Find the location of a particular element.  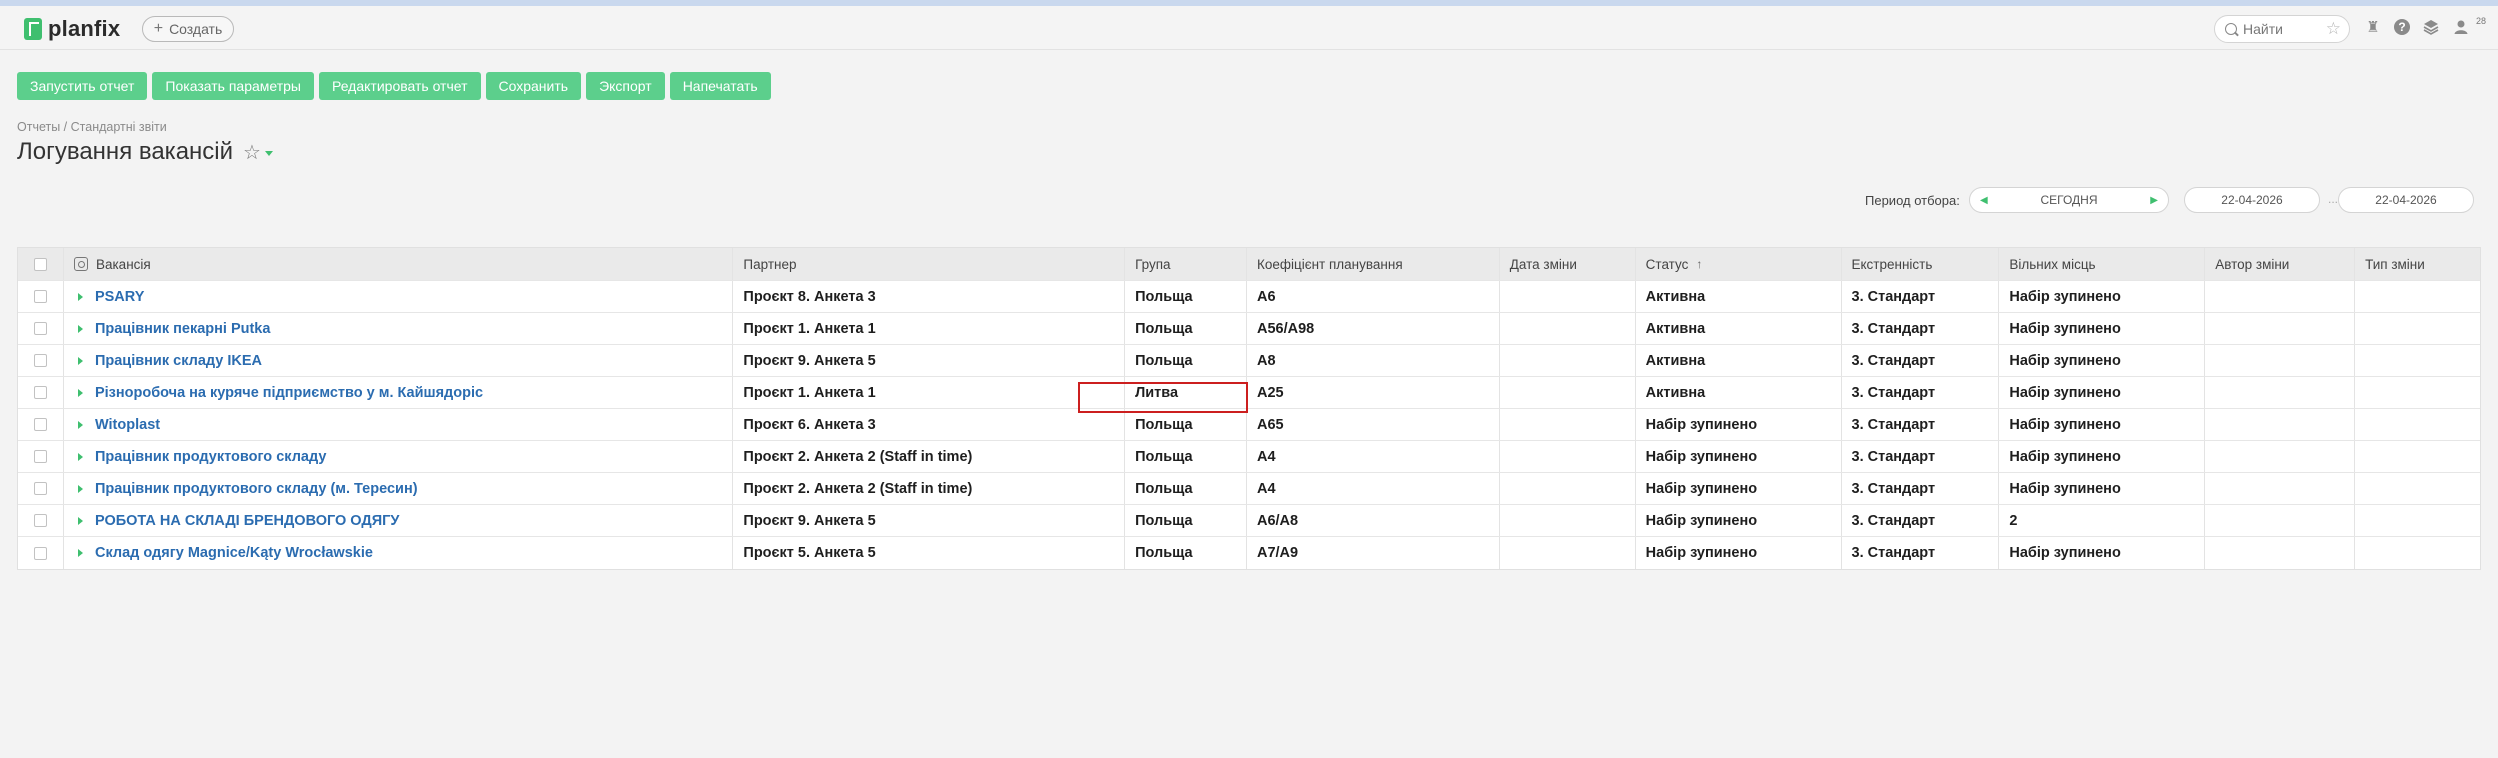

status-cell: Набір зупинено is located at coordinates (1739, 488).